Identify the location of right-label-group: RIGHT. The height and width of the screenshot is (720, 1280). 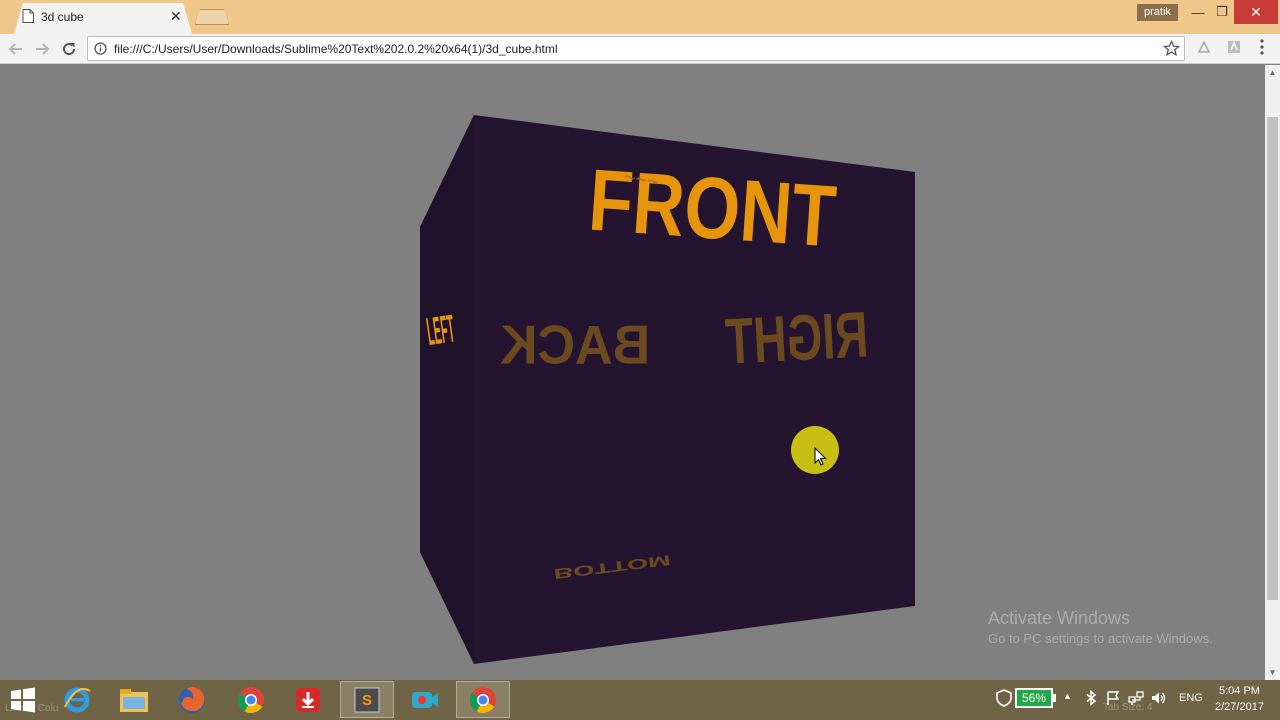
(797, 338).